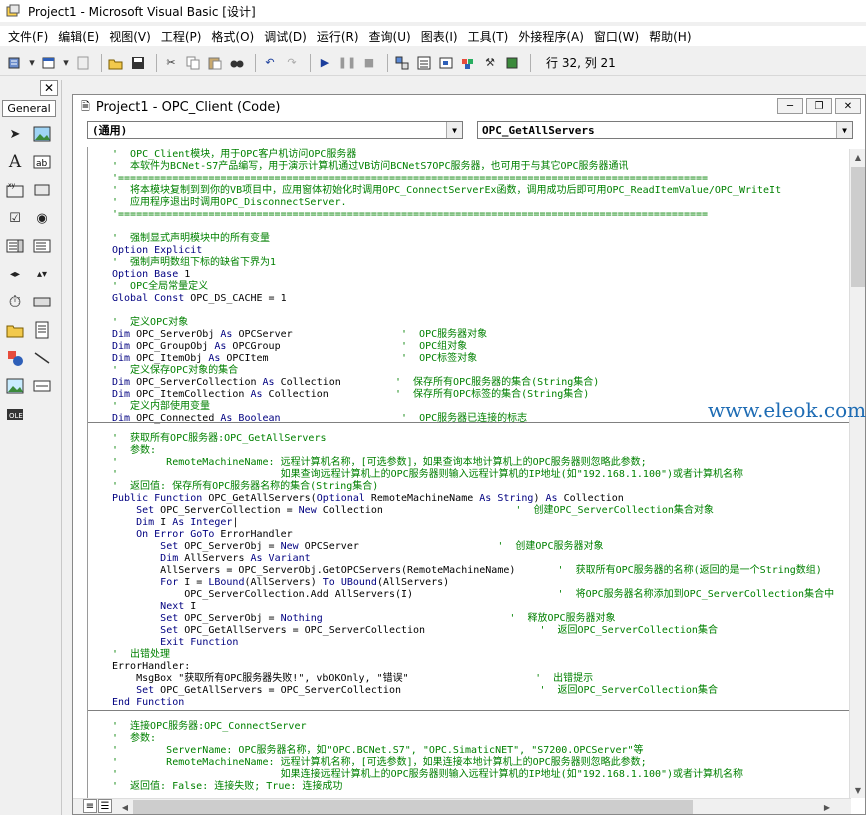 The width and height of the screenshot is (866, 815). Describe the element at coordinates (275, 130) in the screenshot. I see `object-combo: (通用) ▼` at that location.